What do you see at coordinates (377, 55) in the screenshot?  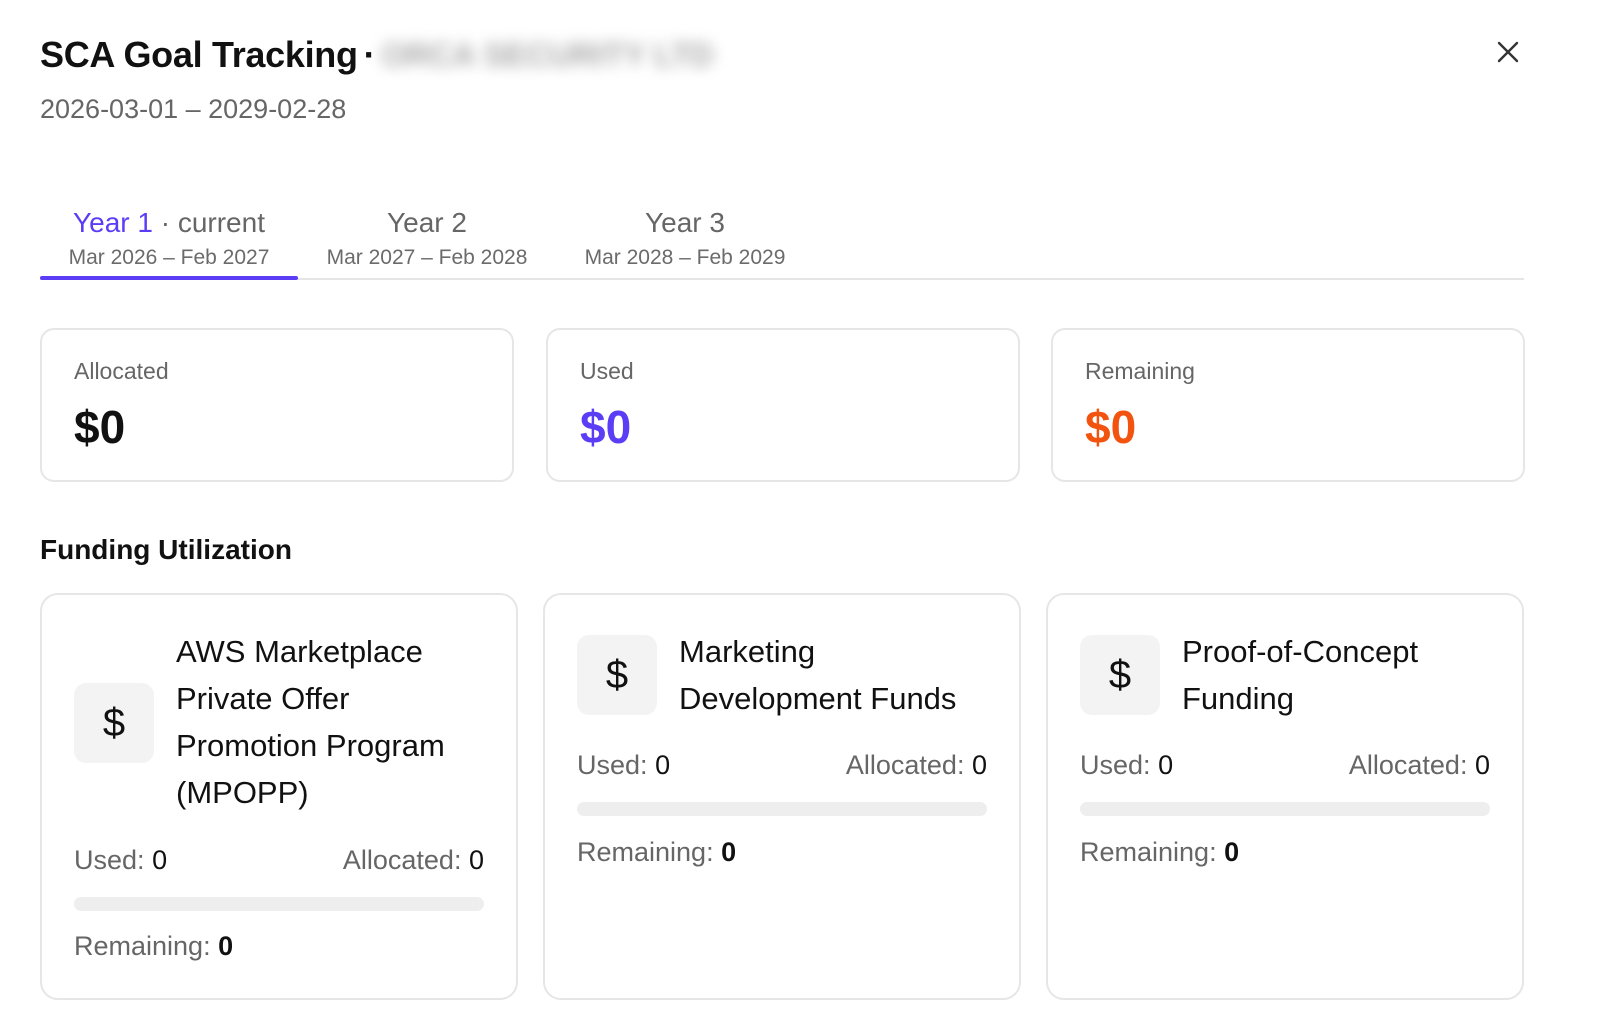 I see `modal-header: SCA Goal Tracking · ORCA SECURITY LTD` at bounding box center [377, 55].